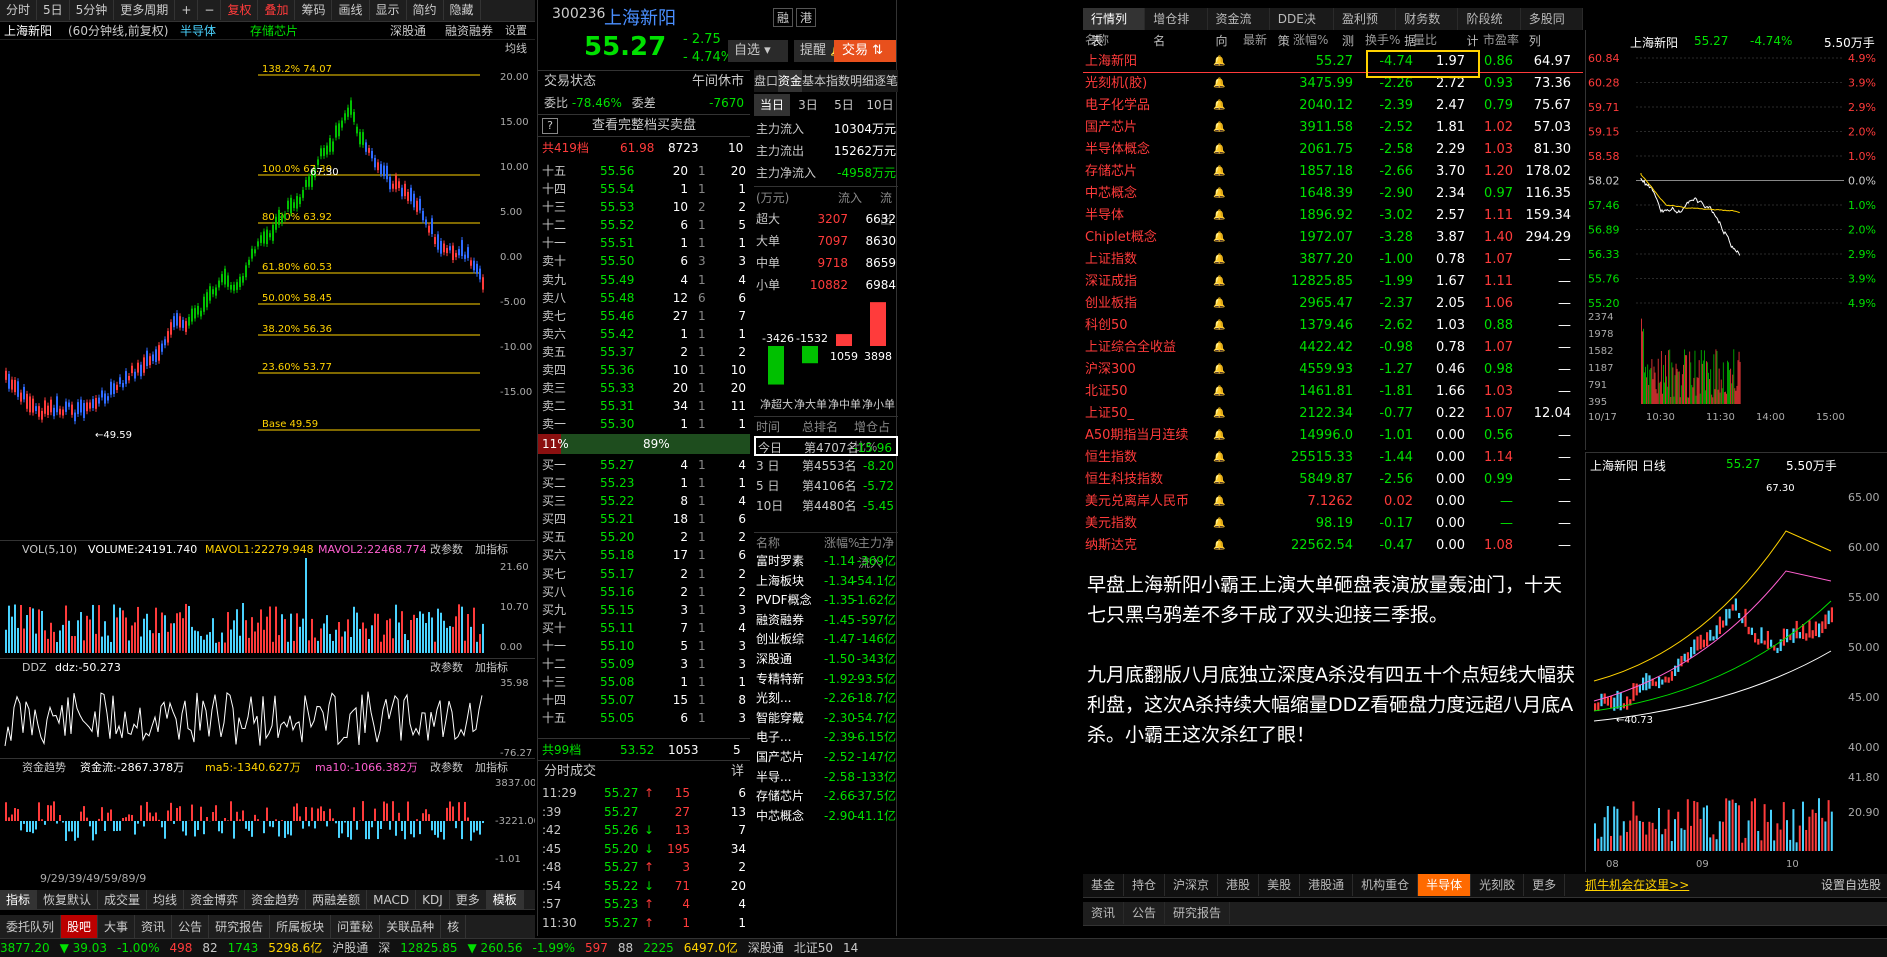 This screenshot has width=1887, height=957. I want to click on day-tab-3: 10日, so click(880, 105).